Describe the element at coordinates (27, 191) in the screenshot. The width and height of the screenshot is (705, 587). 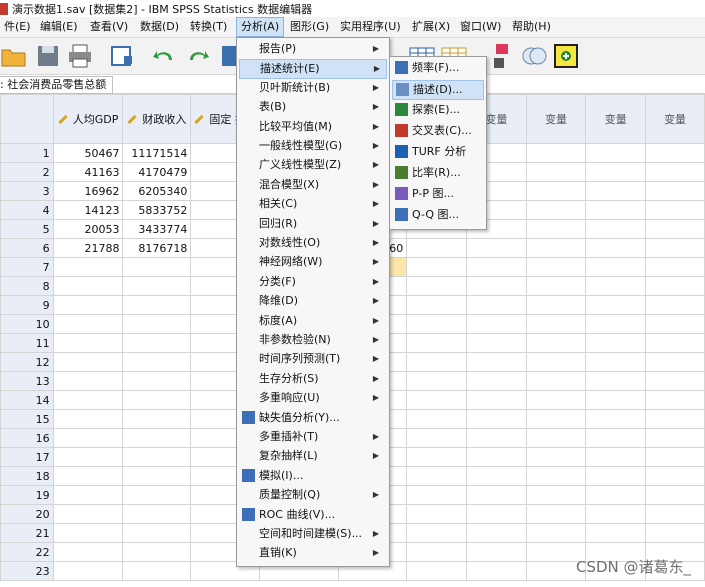
I see `row-number: 3` at that location.